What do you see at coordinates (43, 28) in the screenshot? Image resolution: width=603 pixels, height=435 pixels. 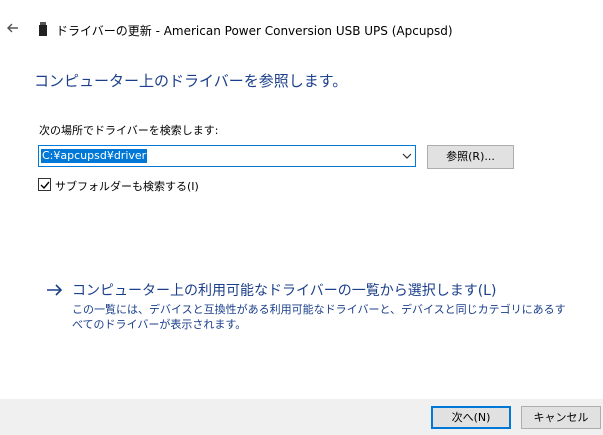 I see `usb-device-icon` at bounding box center [43, 28].